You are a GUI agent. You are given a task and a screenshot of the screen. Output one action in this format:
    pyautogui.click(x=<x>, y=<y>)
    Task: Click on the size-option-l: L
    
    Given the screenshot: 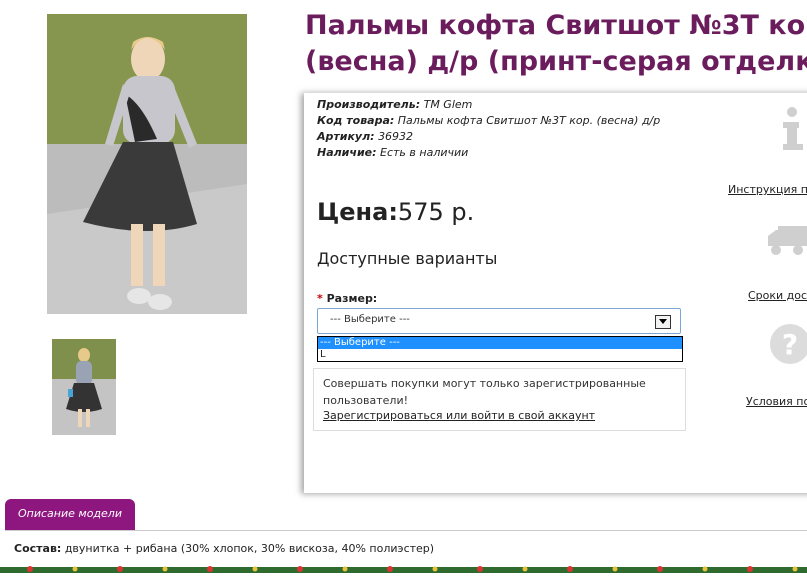 What is the action you would take?
    pyautogui.click(x=500, y=355)
    